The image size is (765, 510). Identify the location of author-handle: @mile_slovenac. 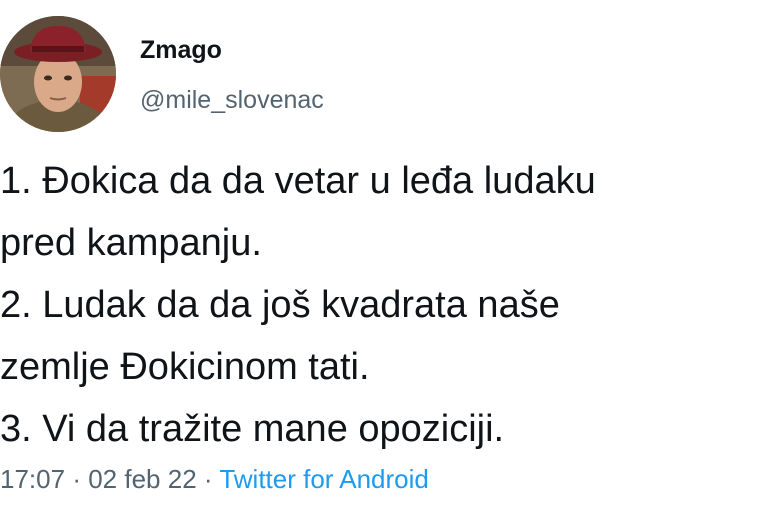
(232, 100).